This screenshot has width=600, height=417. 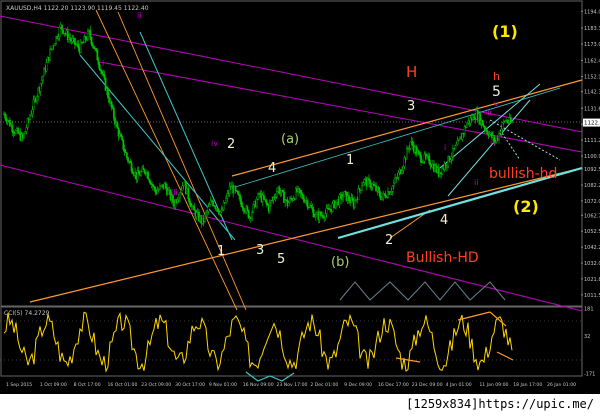 I want to click on osc-tick-label: 181, so click(x=589, y=310).